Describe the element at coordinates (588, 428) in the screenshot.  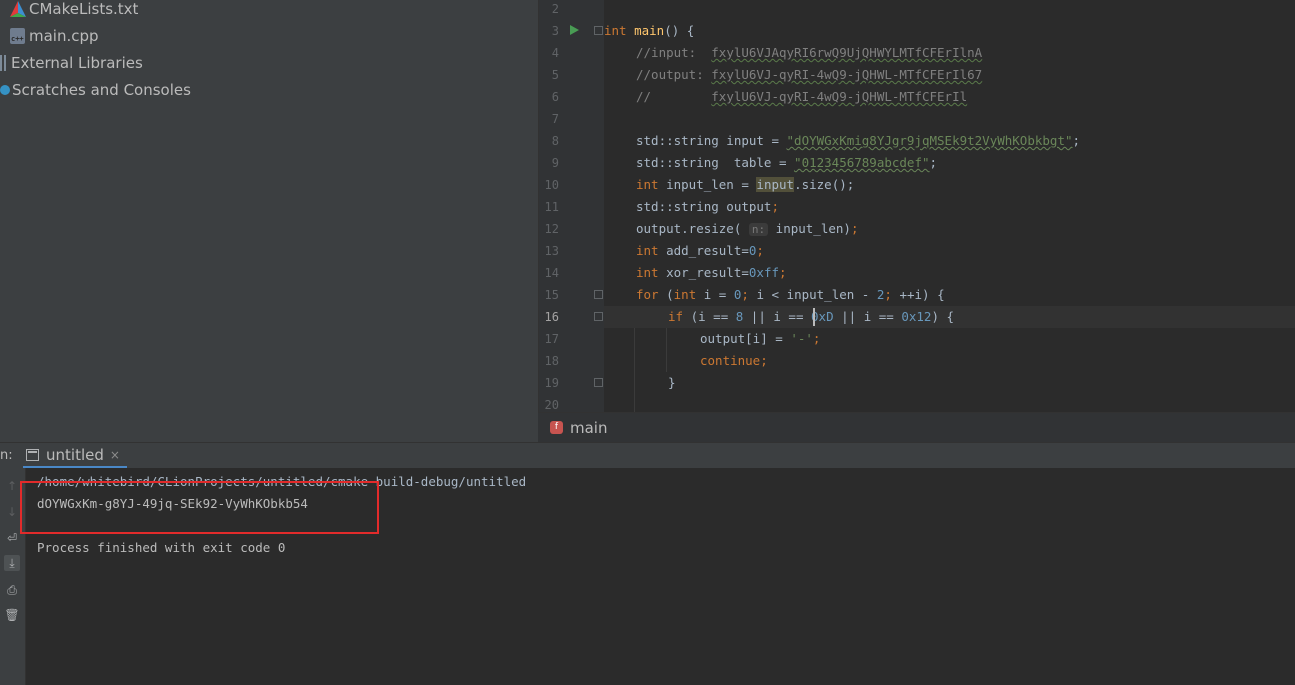
I see `breadcrumb-function: main` at that location.